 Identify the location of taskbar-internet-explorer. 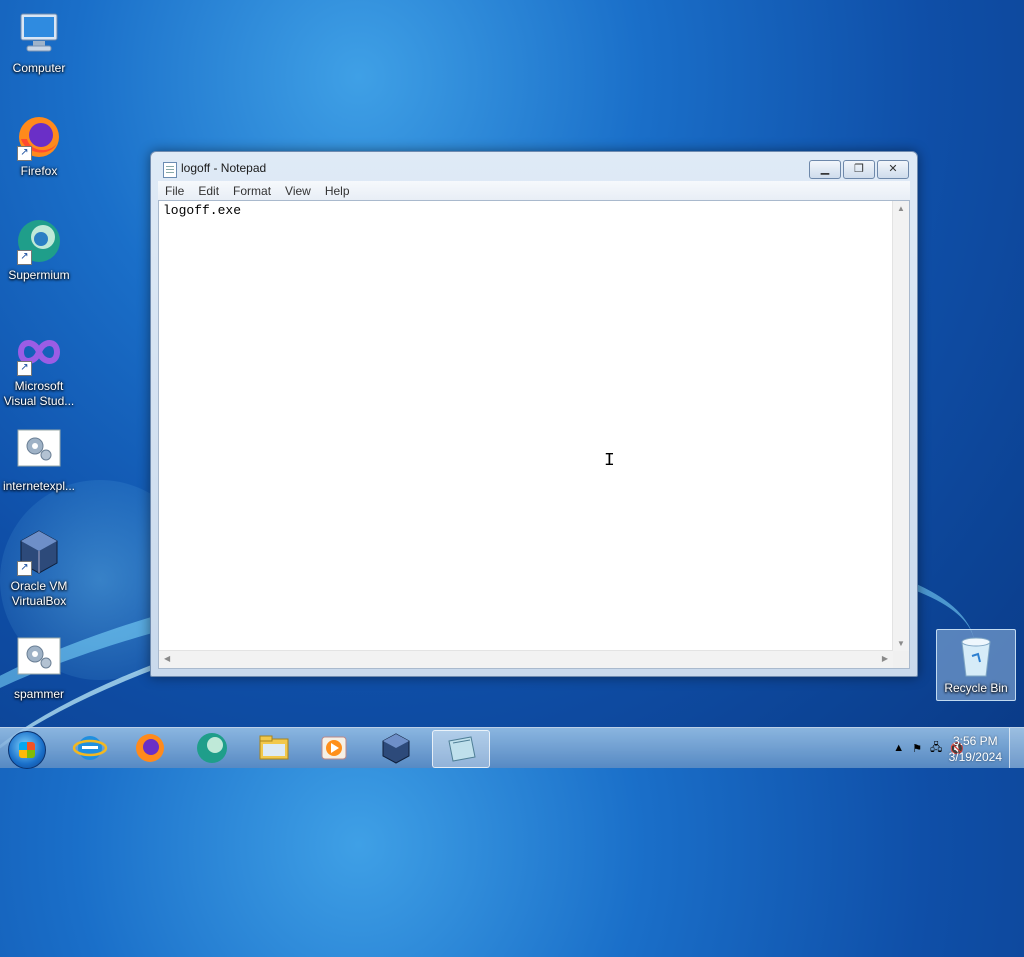
(90, 748).